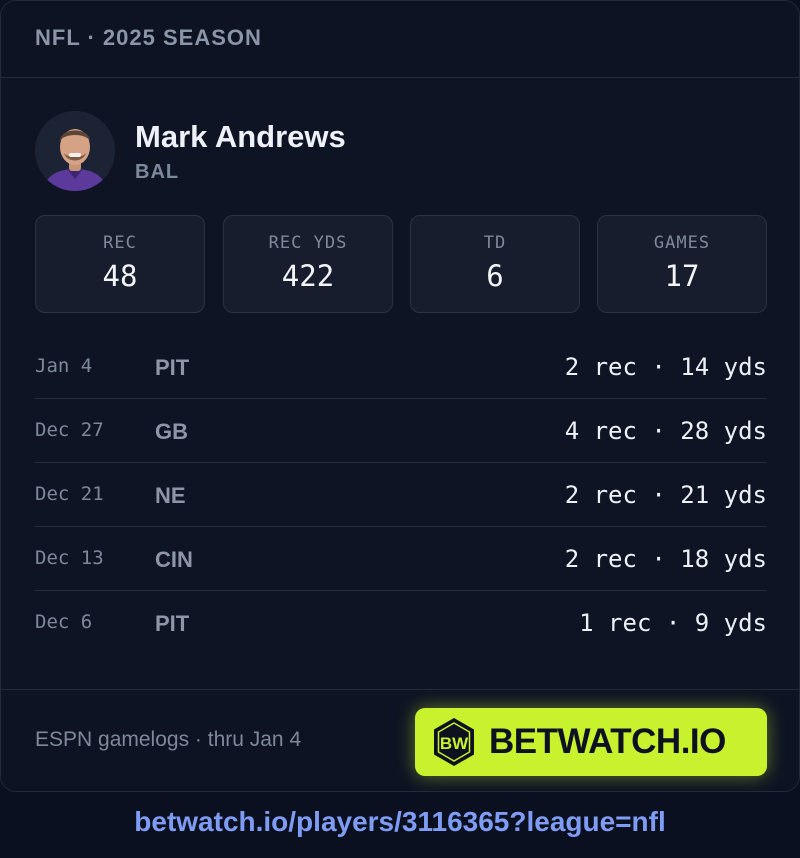 The width and height of the screenshot is (800, 858). Describe the element at coordinates (682, 243) in the screenshot. I see `stat-label: GAMES` at that location.